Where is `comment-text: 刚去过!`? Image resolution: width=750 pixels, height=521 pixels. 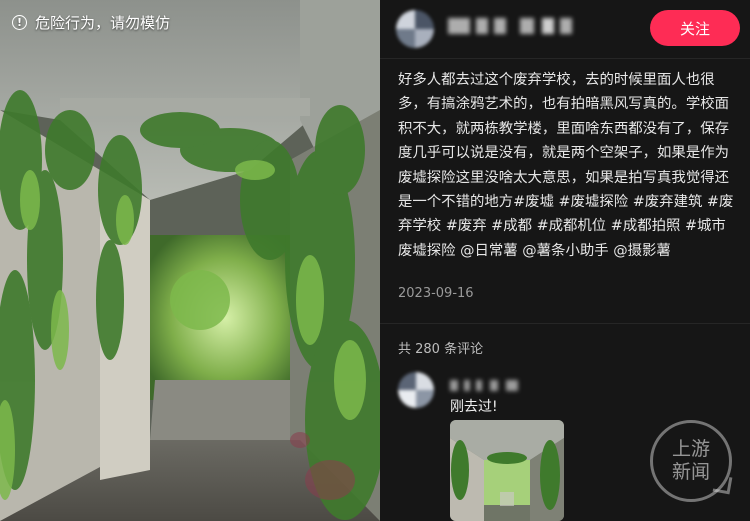 comment-text: 刚去过! is located at coordinates (474, 407).